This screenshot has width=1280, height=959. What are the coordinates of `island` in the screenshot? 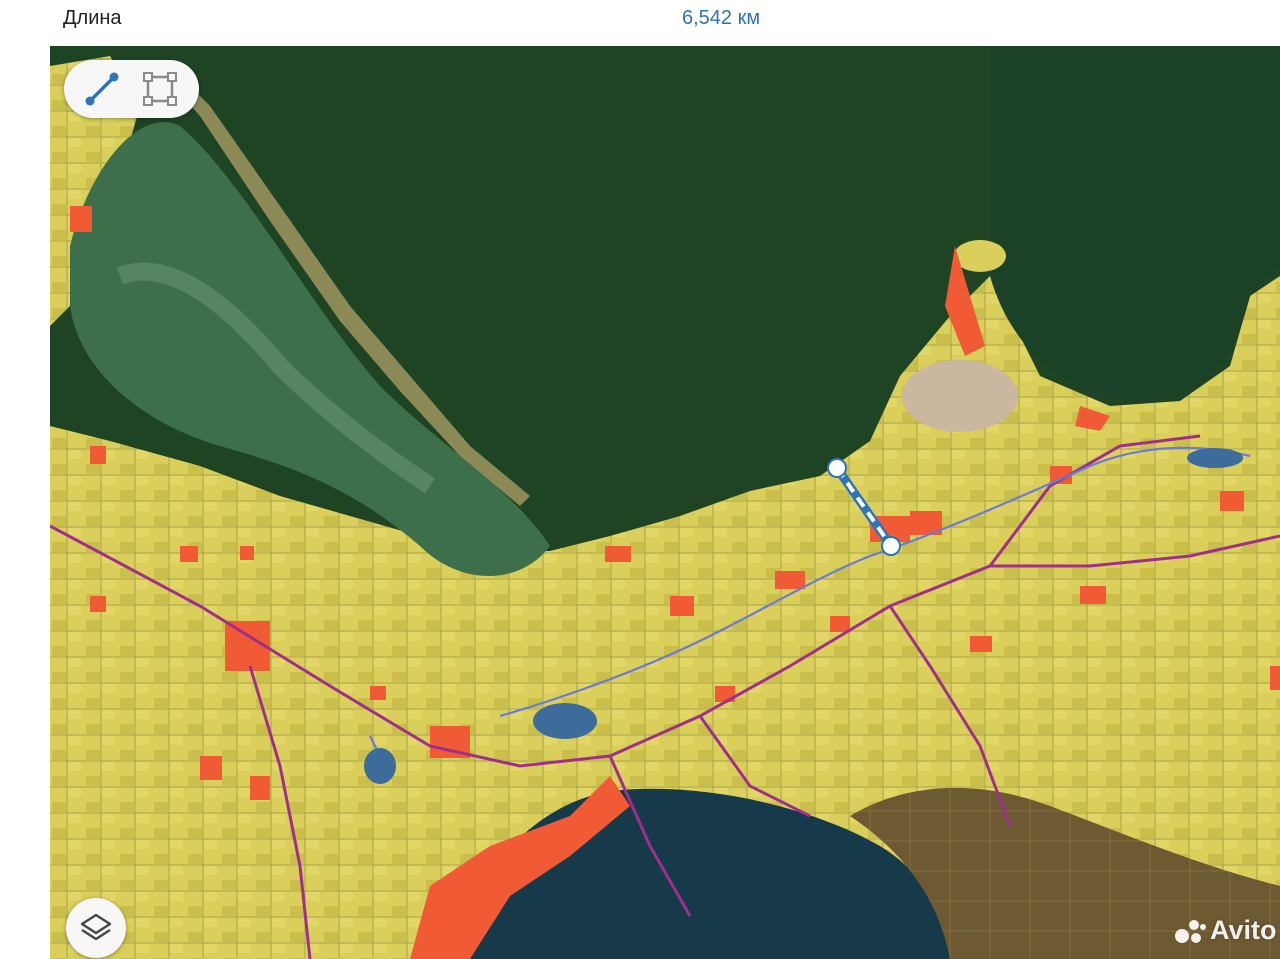 It's located at (980, 256).